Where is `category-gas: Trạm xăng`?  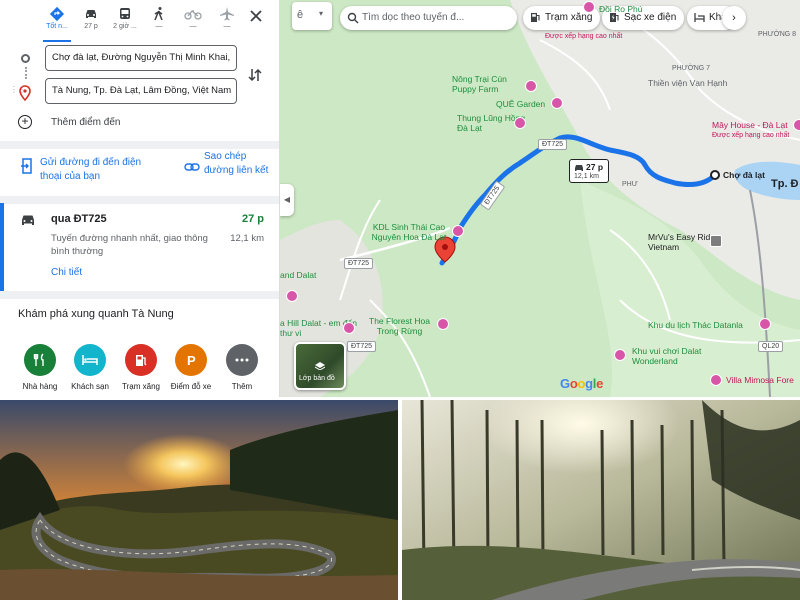 category-gas: Trạm xăng is located at coordinates (141, 367).